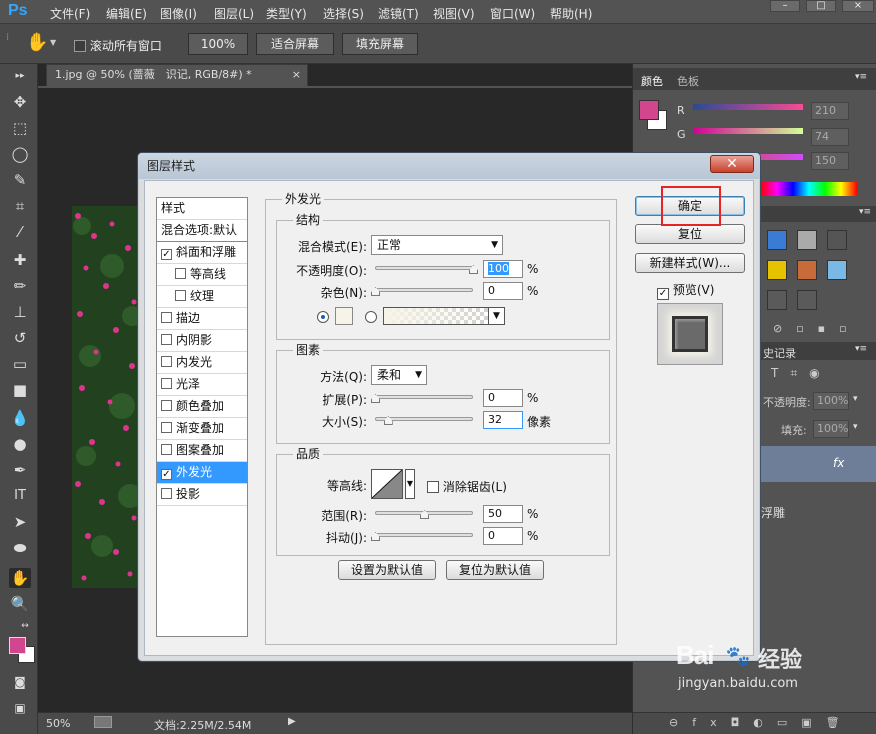 Image resolution: width=876 pixels, height=734 pixels. What do you see at coordinates (180, 295) in the screenshot?
I see `texture-checkbox` at bounding box center [180, 295].